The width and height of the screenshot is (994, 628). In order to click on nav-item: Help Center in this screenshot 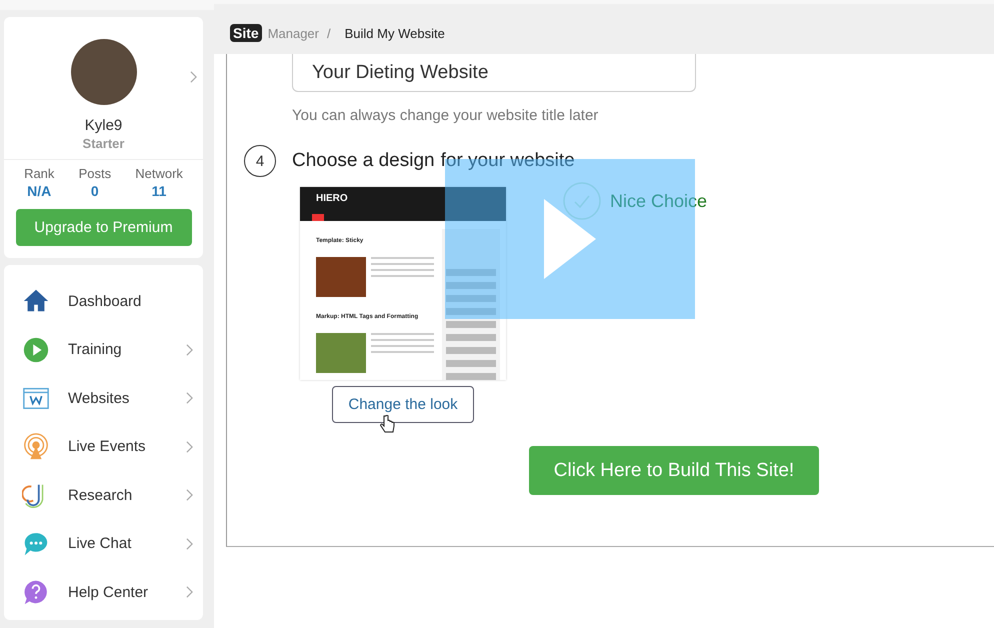, I will do `click(107, 592)`.